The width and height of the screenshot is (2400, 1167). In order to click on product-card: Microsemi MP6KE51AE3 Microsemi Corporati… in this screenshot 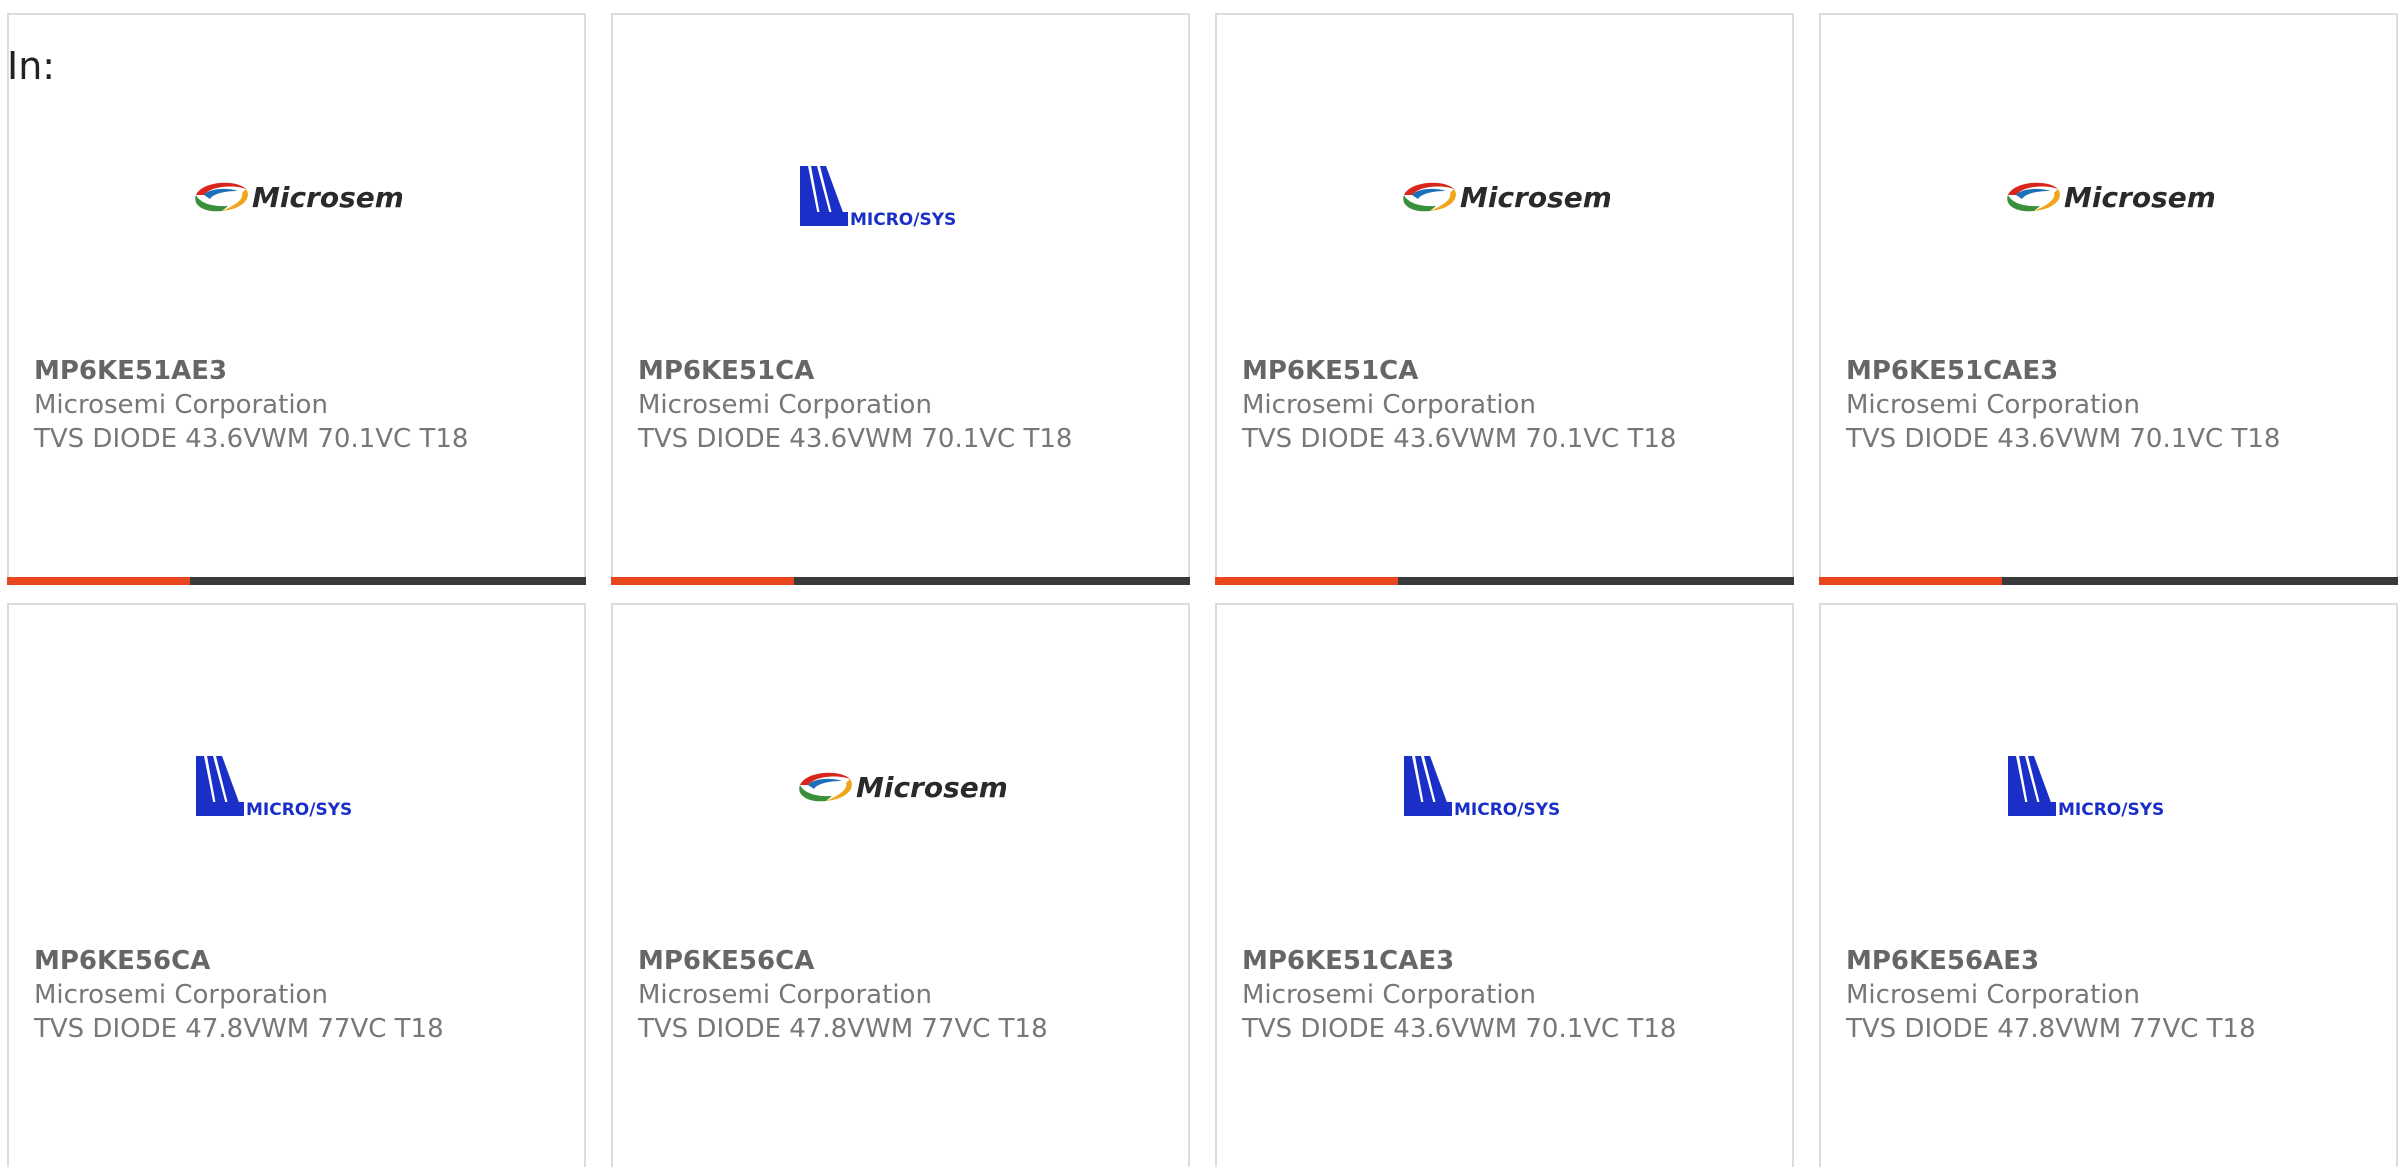, I will do `click(296, 299)`.